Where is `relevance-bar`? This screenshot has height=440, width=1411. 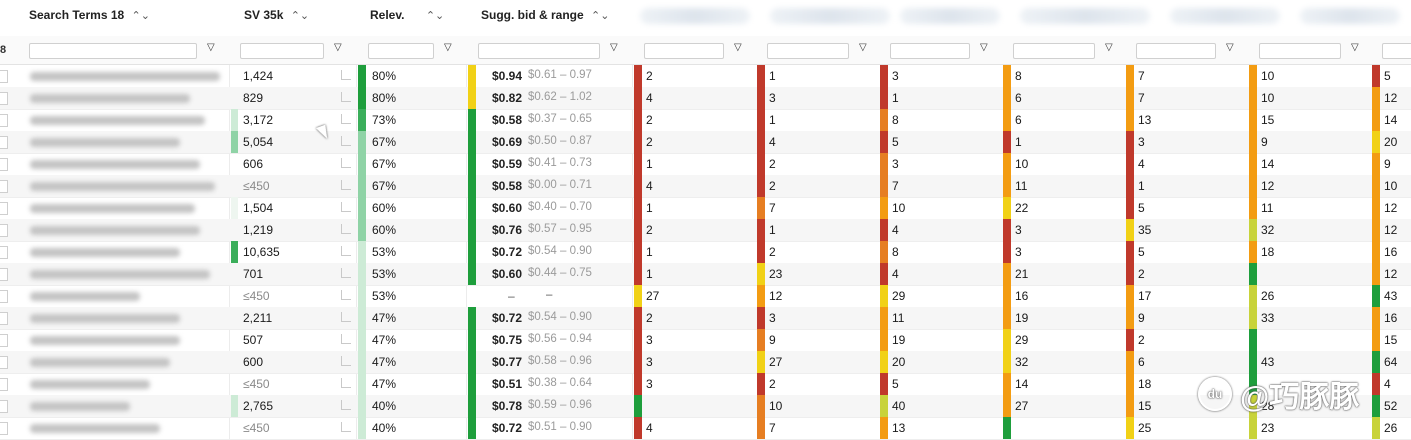
relevance-bar is located at coordinates (362, 230).